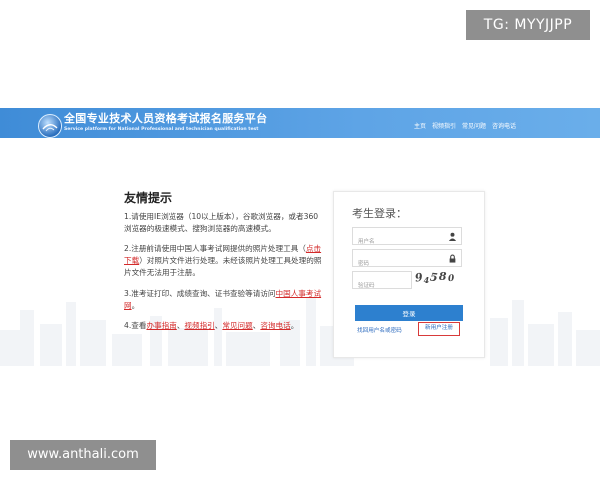 This screenshot has height=480, width=600. Describe the element at coordinates (398, 264) in the screenshot. I see `password-input` at that location.